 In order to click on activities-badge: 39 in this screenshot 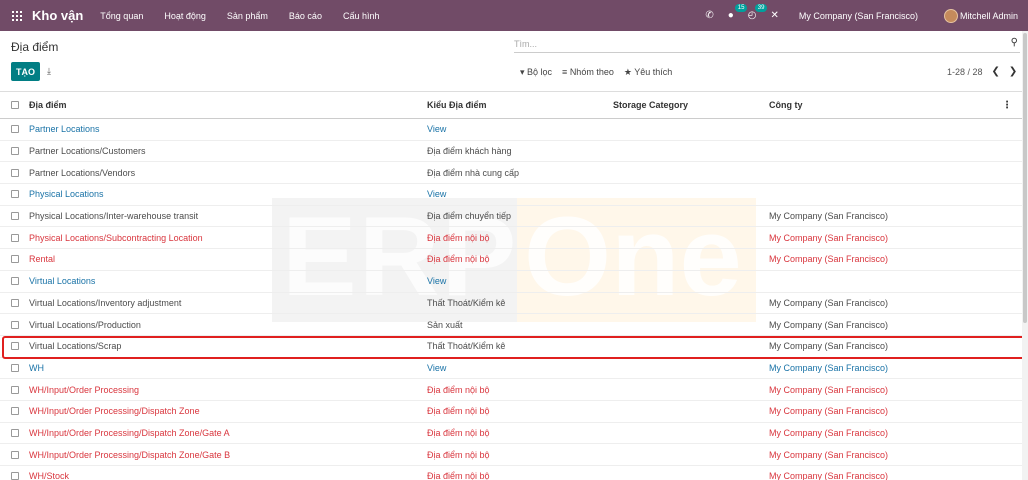, I will do `click(761, 8)`.